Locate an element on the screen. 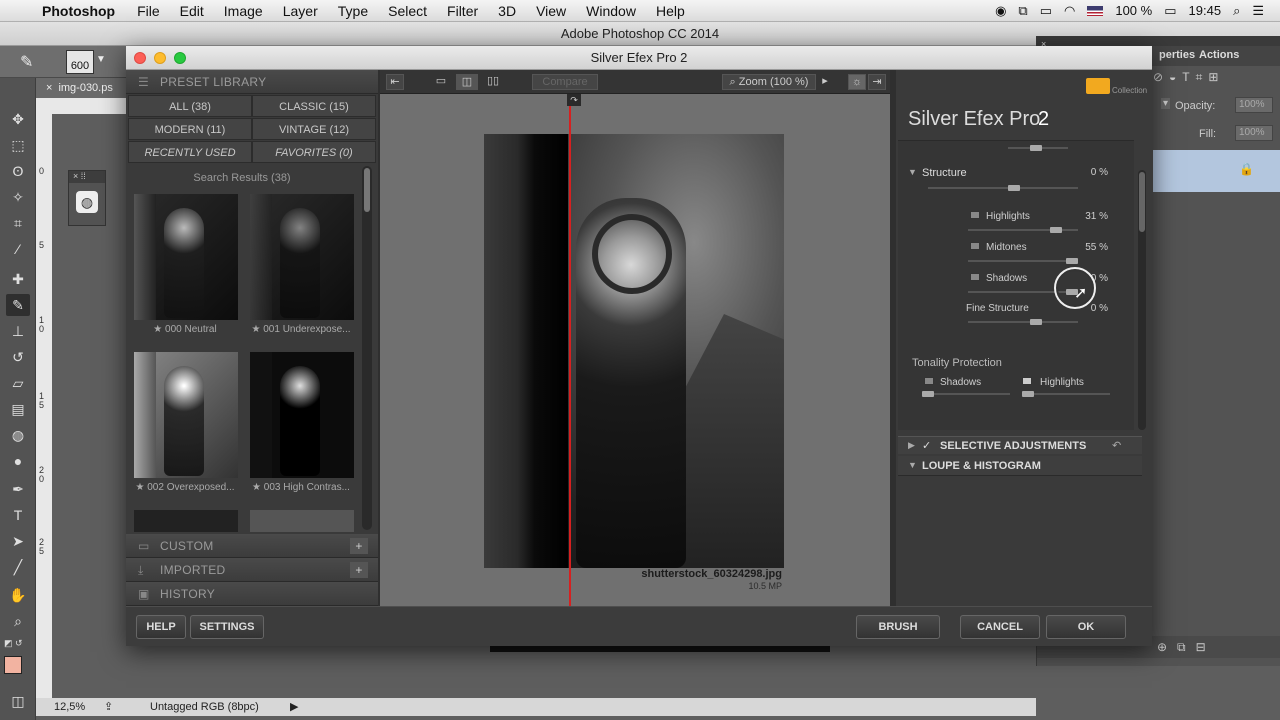 This screenshot has width=1280, height=720. compare-button: Compare is located at coordinates (565, 82).